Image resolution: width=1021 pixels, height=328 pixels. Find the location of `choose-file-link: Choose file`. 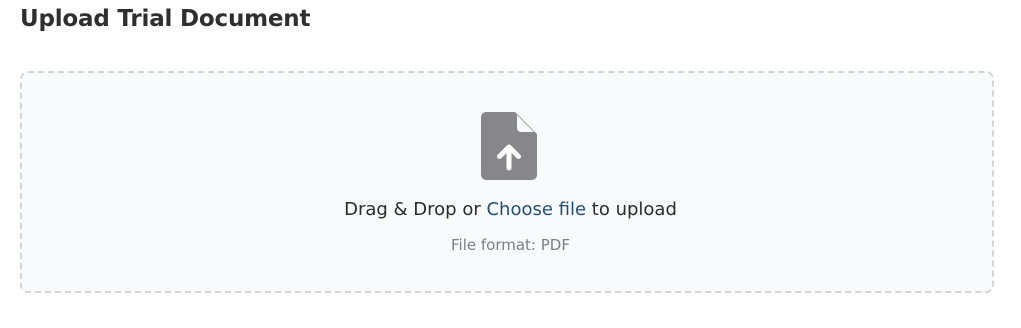

choose-file-link: Choose file is located at coordinates (536, 209).